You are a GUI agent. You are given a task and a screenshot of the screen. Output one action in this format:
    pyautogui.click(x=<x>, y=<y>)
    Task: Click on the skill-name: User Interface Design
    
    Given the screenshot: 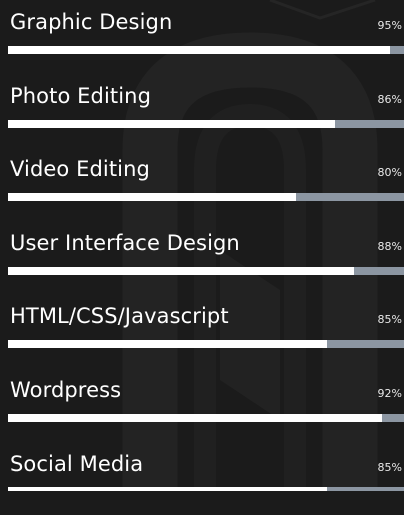 What is the action you would take?
    pyautogui.click(x=125, y=243)
    